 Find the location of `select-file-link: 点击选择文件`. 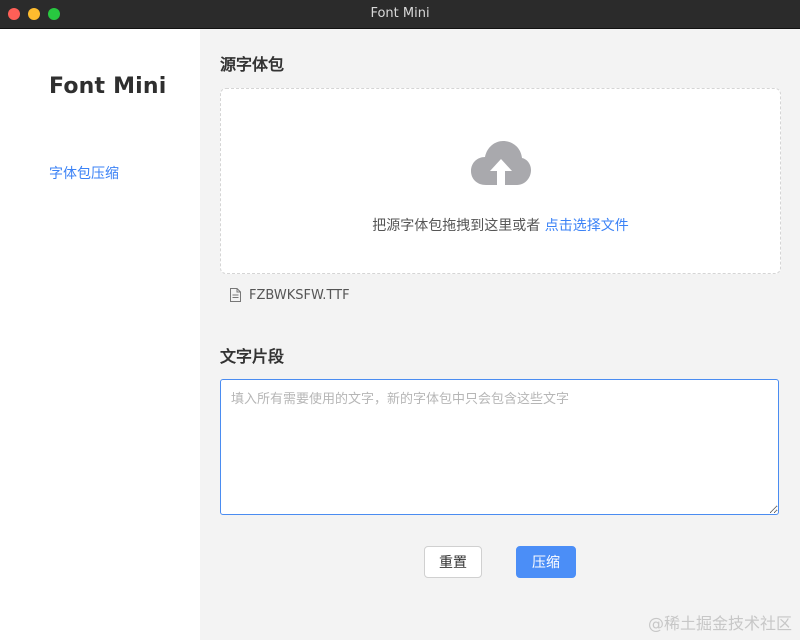

select-file-link: 点击选择文件 is located at coordinates (587, 226).